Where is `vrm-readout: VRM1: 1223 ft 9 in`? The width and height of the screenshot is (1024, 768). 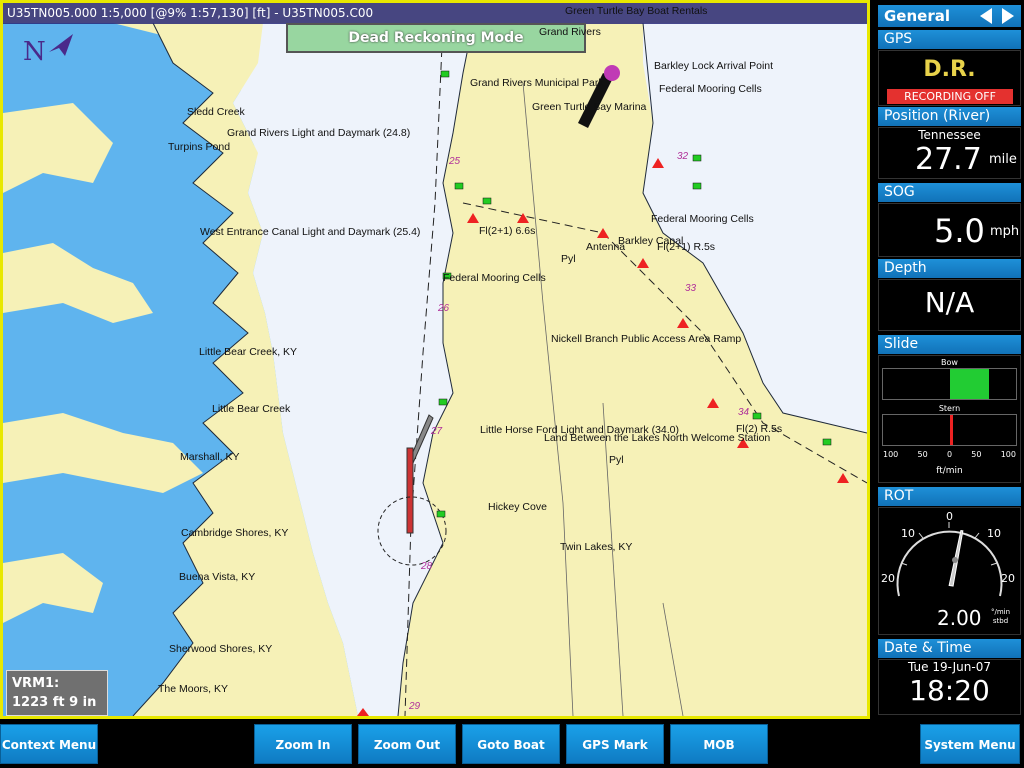
vrm-readout: VRM1: 1223 ft 9 in is located at coordinates (57, 693).